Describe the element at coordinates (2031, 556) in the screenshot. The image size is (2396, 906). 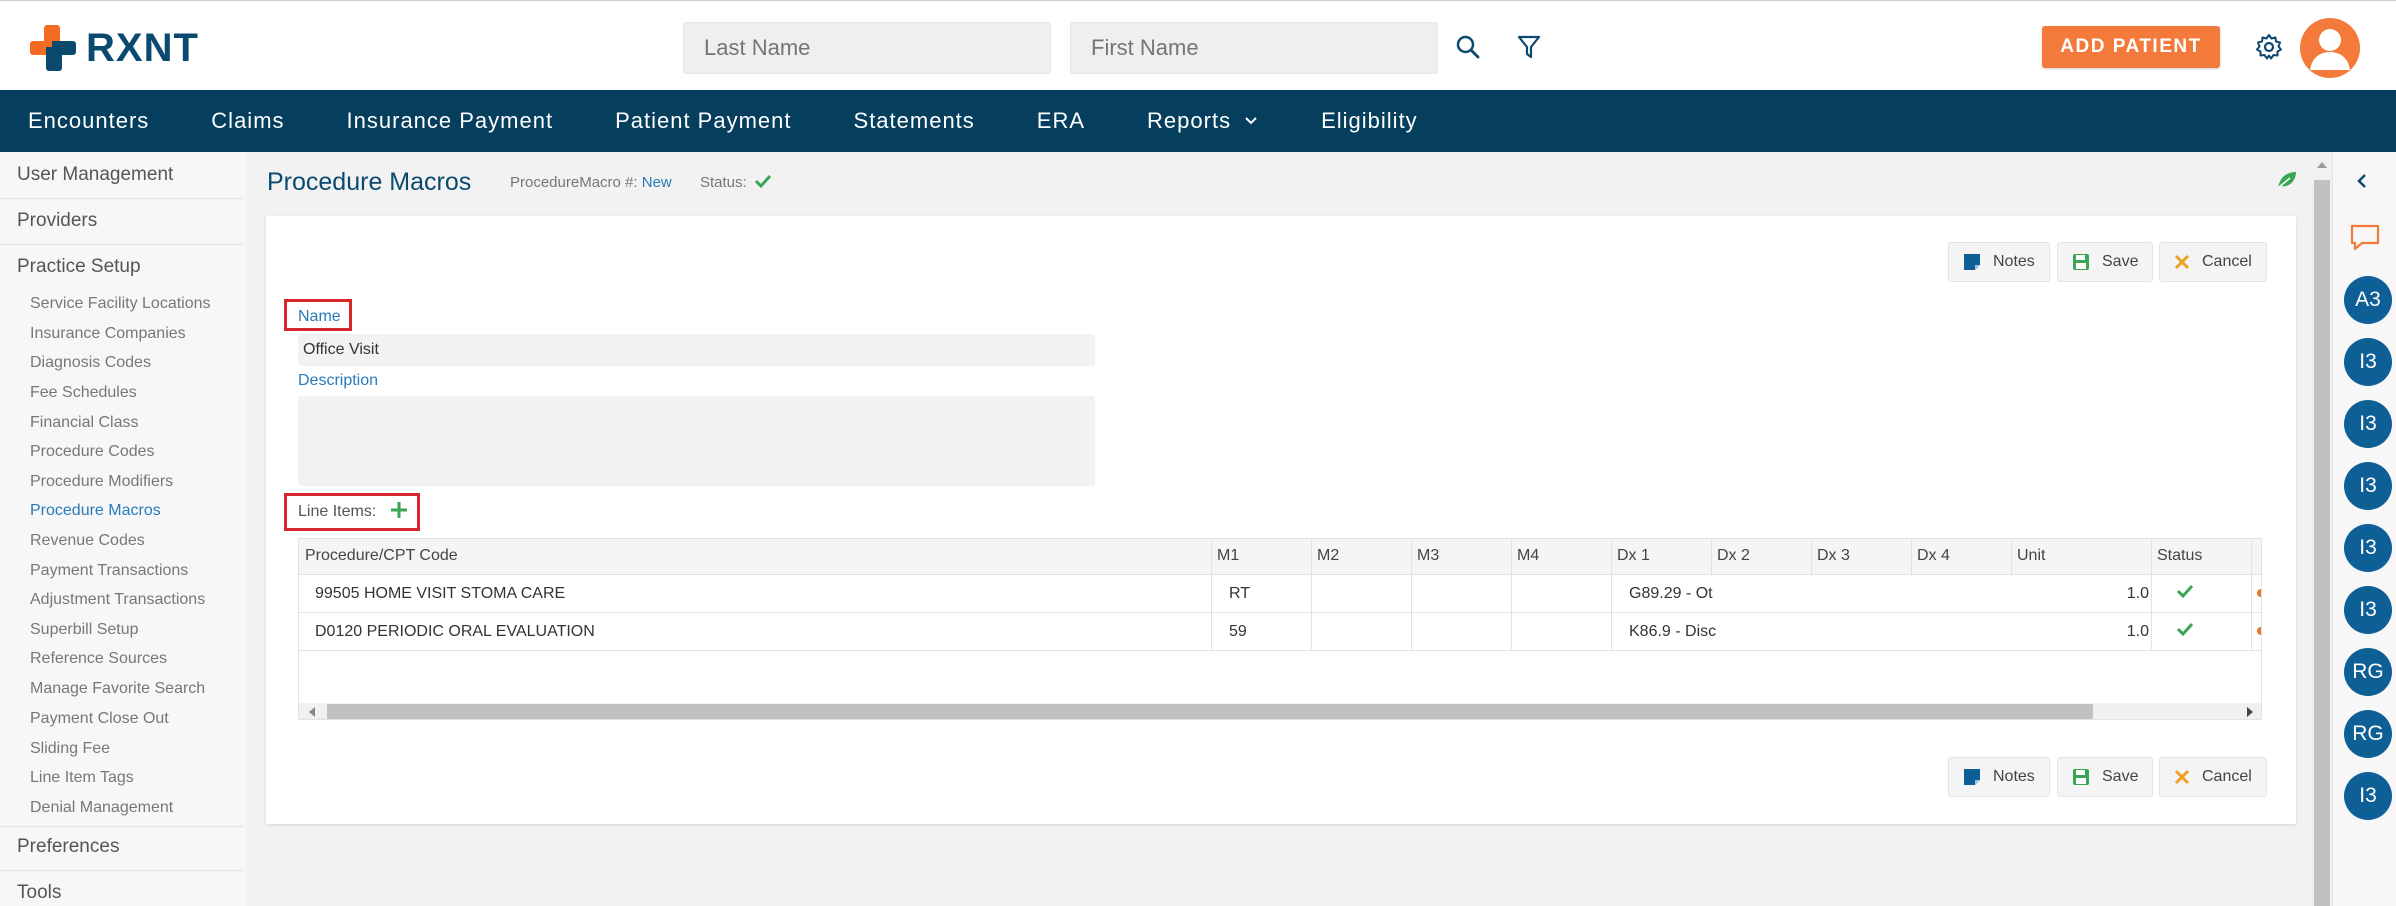
I see `column-unit: Unit` at that location.